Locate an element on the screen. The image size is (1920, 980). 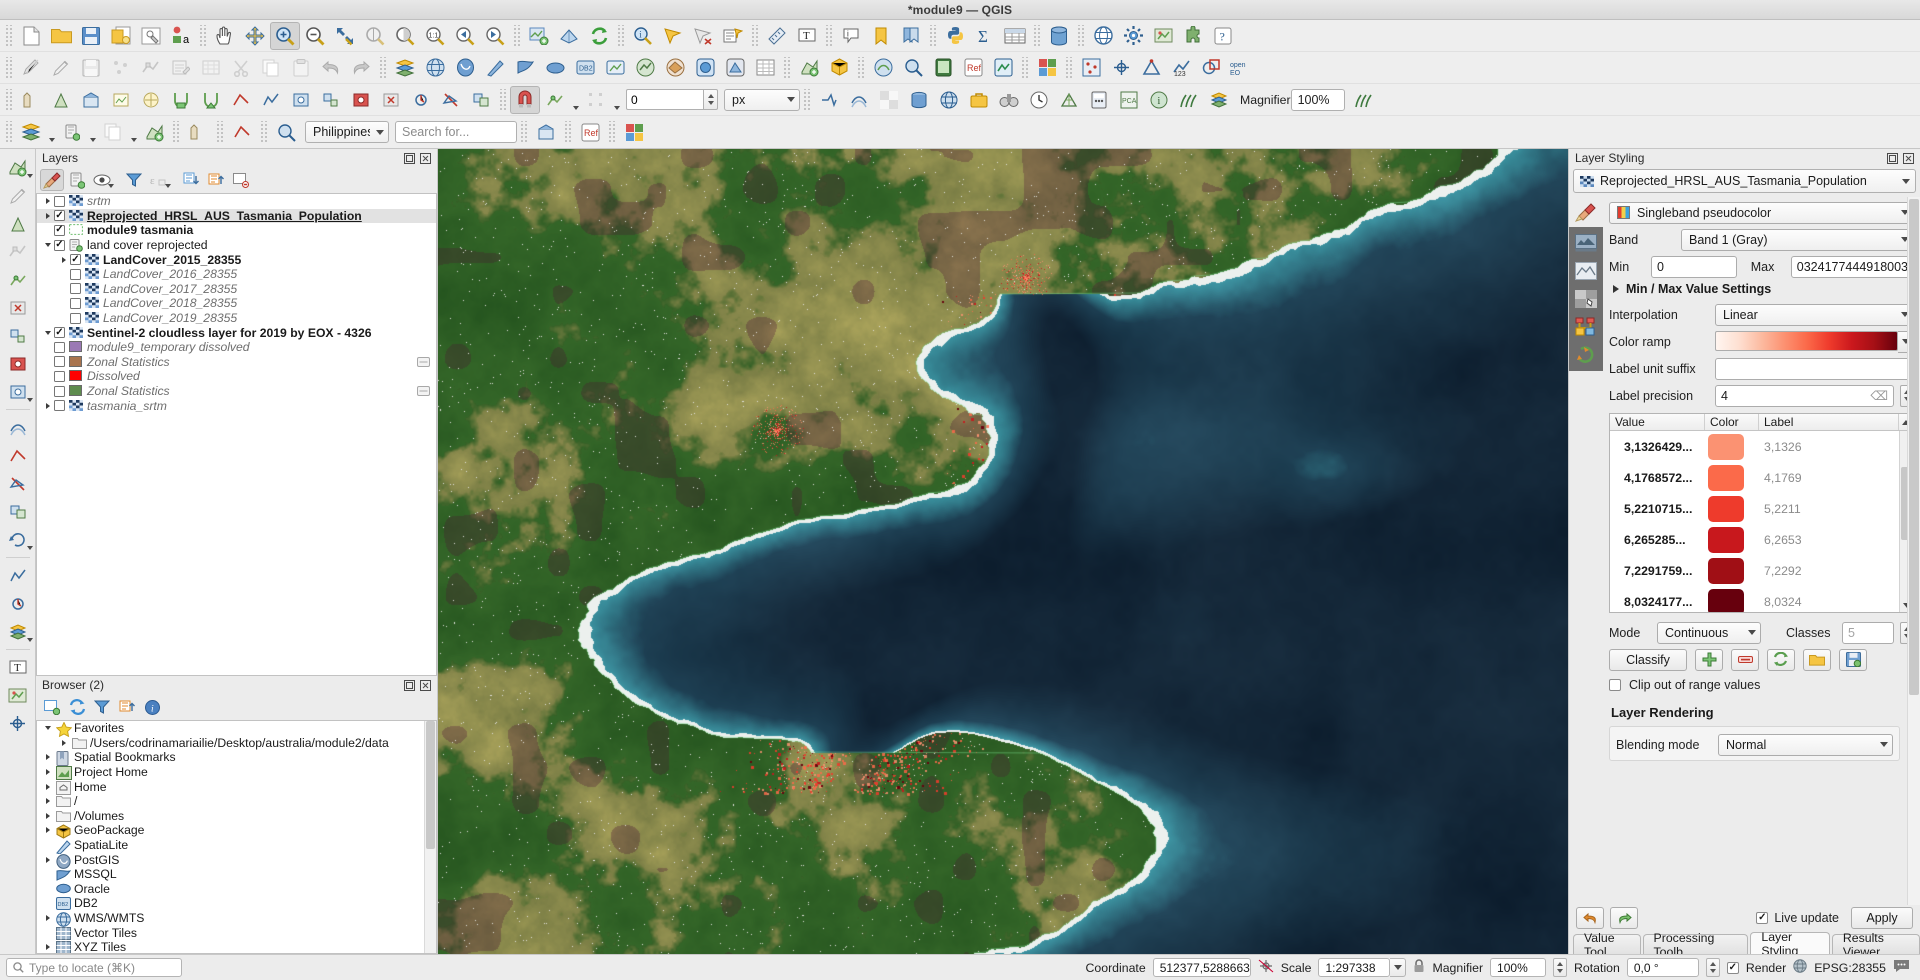
filter-legend-icon is located at coordinates (134, 180).